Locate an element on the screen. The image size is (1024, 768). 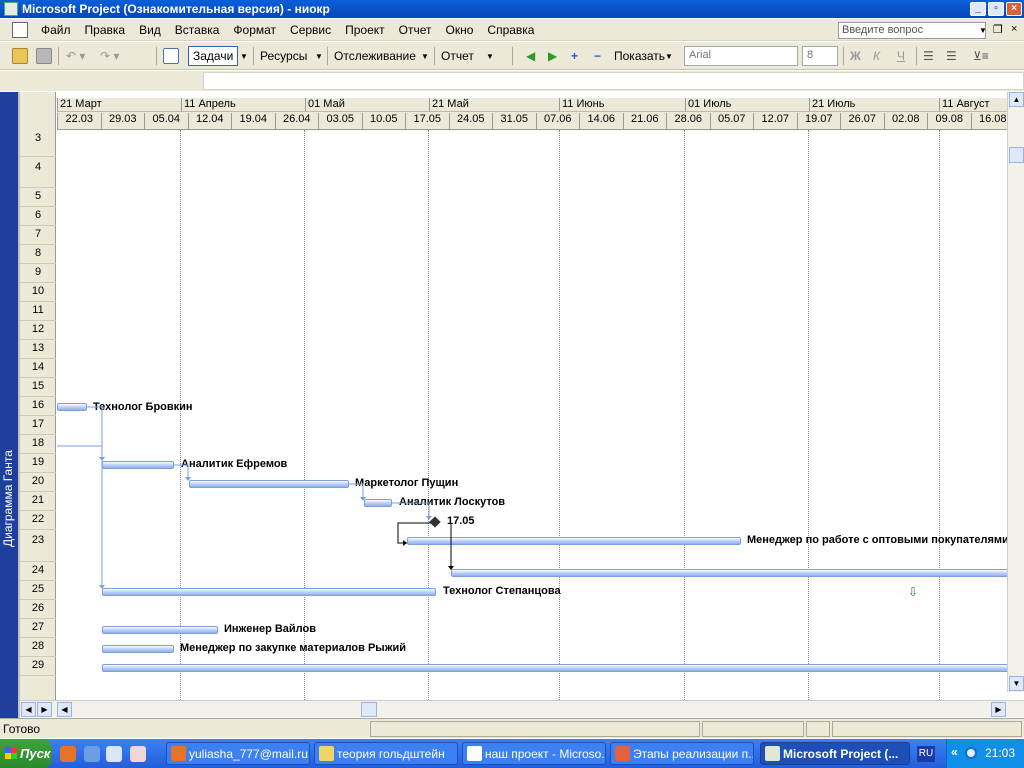
horizontal-scroll-thumb is located at coordinates (369, 709).